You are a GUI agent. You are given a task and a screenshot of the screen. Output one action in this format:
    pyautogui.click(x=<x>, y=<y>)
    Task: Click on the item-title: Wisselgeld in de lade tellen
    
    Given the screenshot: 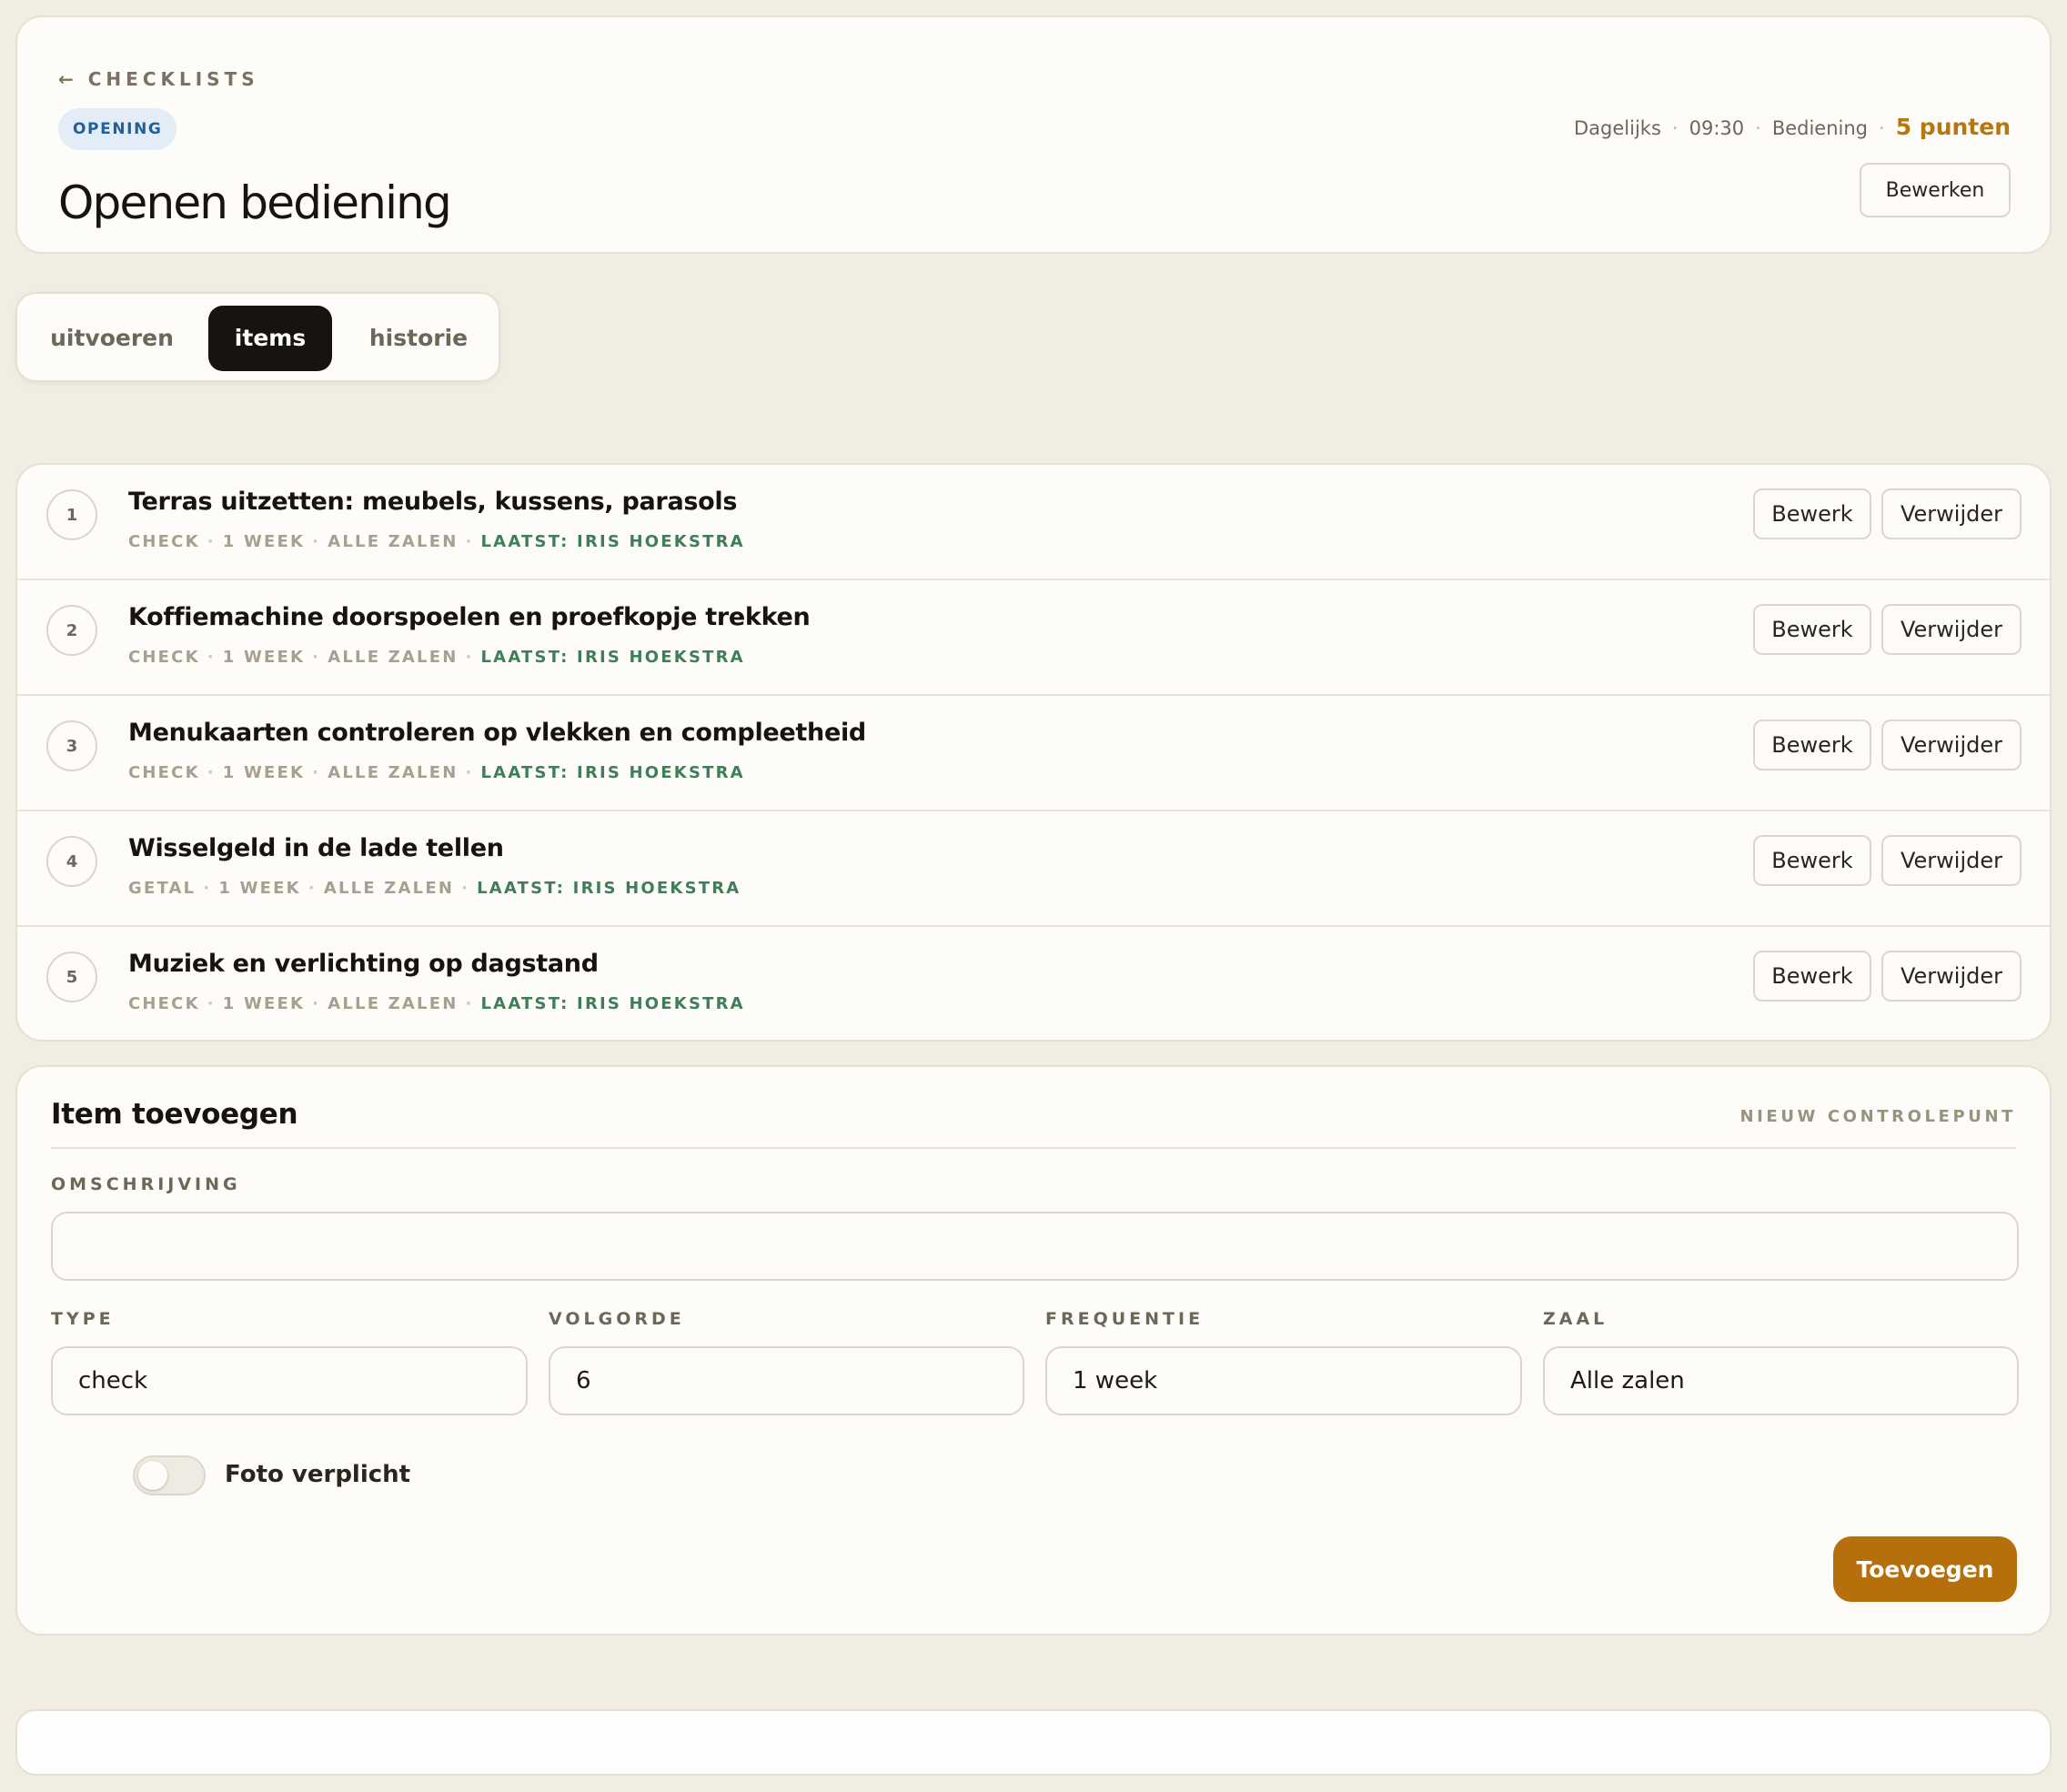 What is the action you would take?
    pyautogui.click(x=316, y=848)
    